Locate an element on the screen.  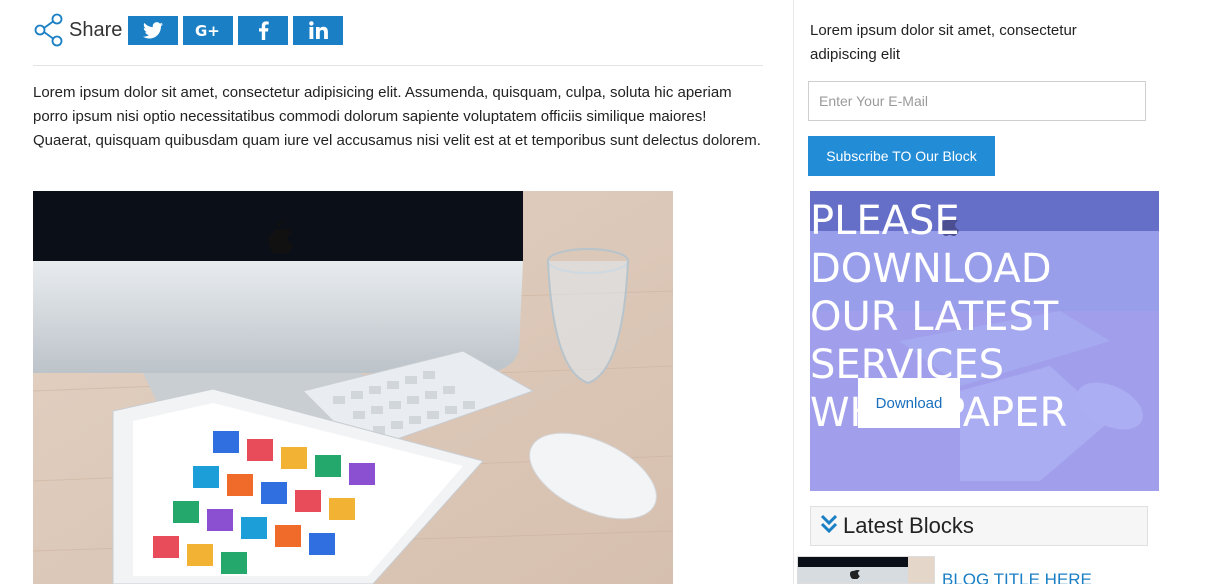
latest-blocks-header: Latest Blocks is located at coordinates (979, 526).